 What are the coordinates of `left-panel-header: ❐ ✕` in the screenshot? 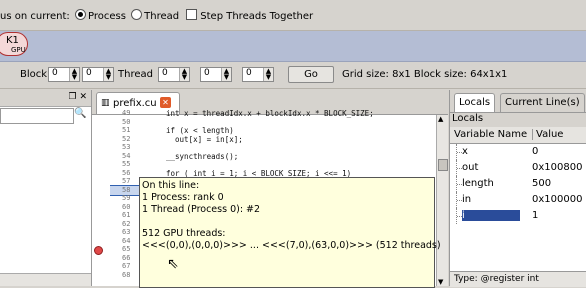 It's located at (45, 98).